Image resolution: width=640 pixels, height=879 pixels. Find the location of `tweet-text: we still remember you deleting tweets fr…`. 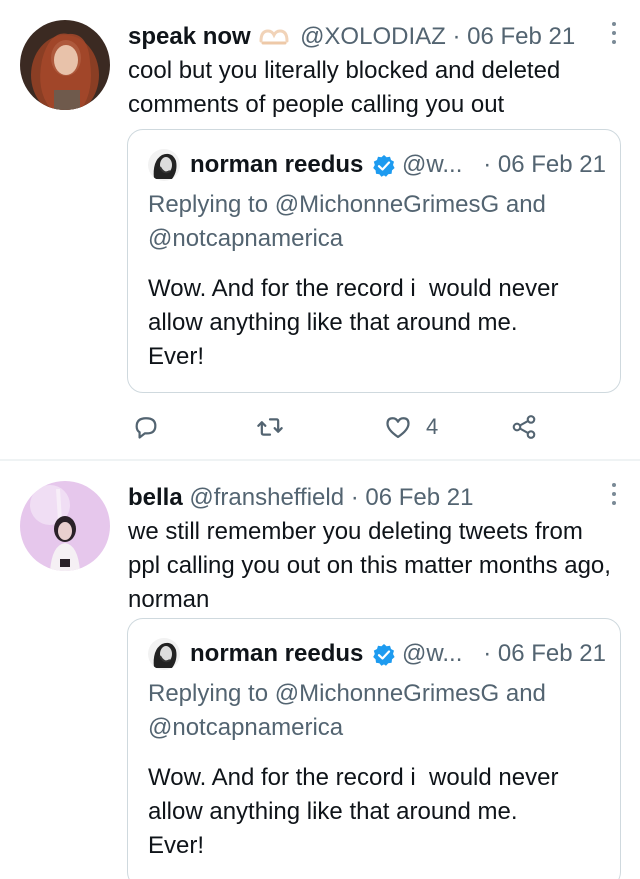

tweet-text: we still remember you deleting tweets fr… is located at coordinates (369, 565).